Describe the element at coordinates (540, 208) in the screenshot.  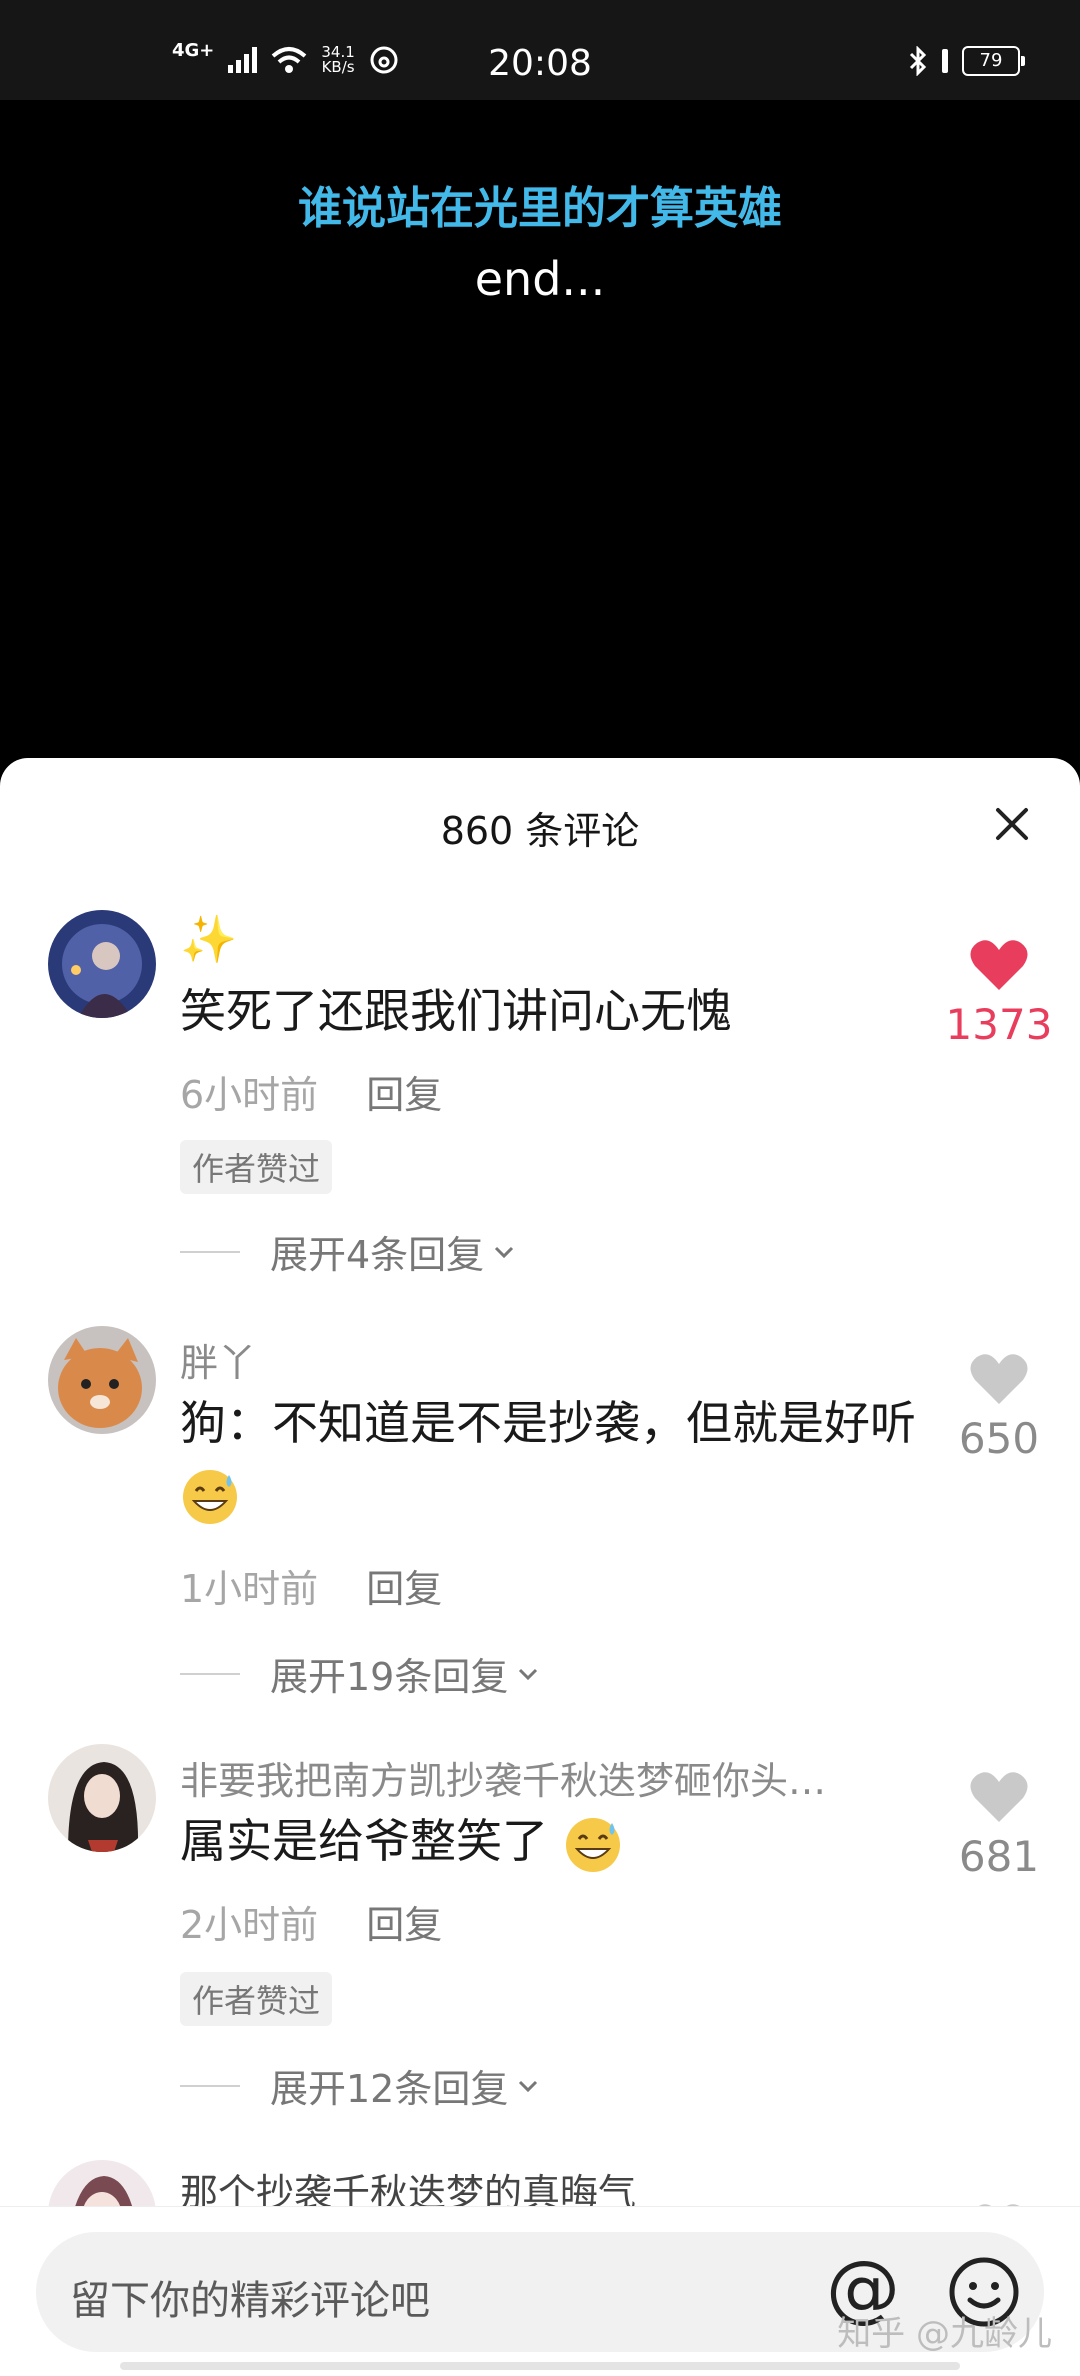
I see `lyric-line-1: 谁说站在光里的才算英雄` at that location.